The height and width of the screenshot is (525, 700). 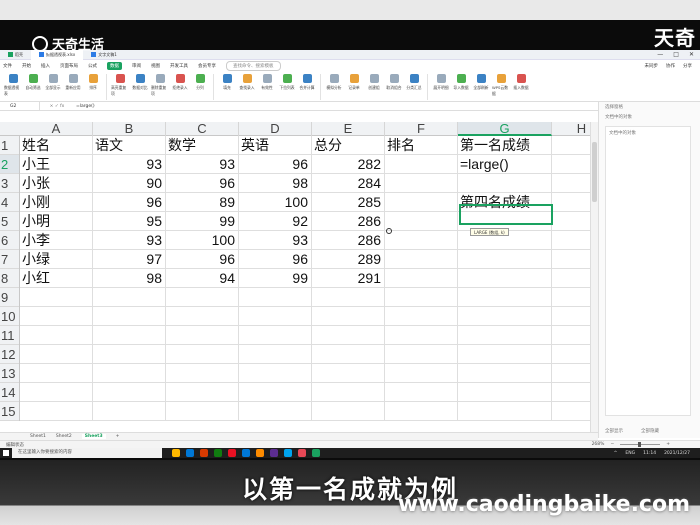 What do you see at coordinates (421, 129) in the screenshot?
I see `column-header: F` at bounding box center [421, 129].